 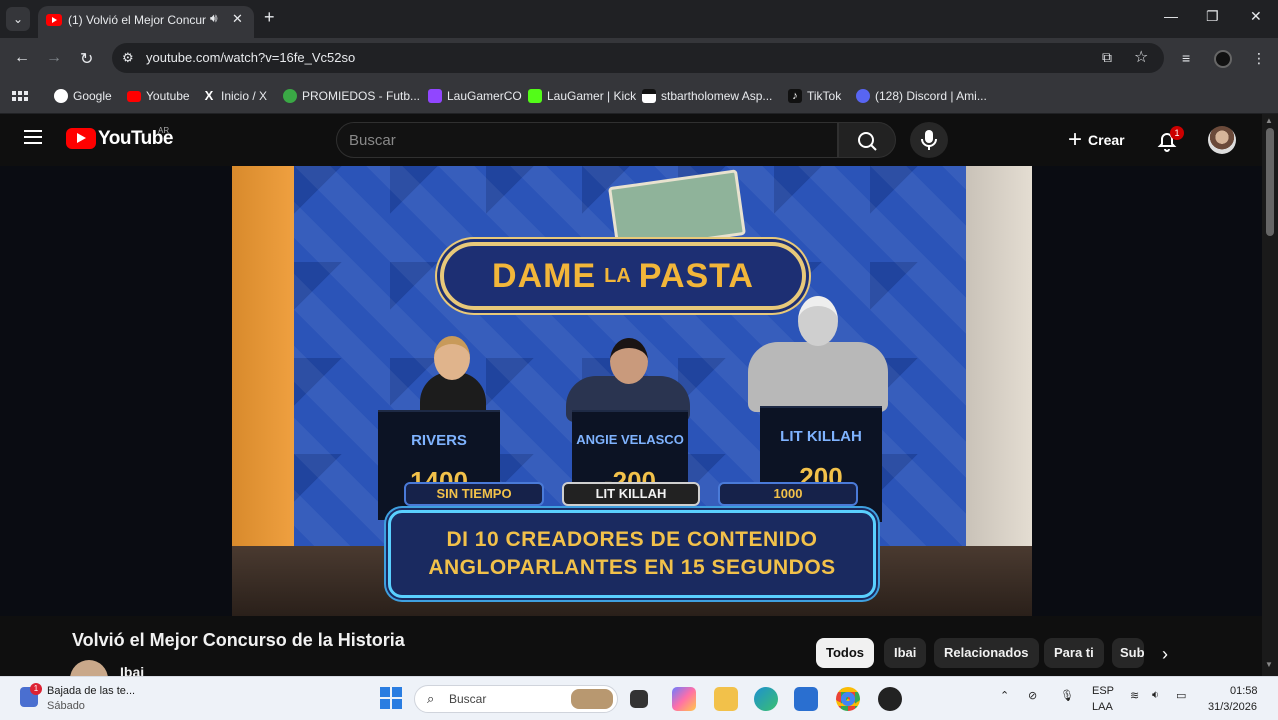 What do you see at coordinates (475, 96) in the screenshot?
I see `bookmark-laugamerco: LauGamerCO` at bounding box center [475, 96].